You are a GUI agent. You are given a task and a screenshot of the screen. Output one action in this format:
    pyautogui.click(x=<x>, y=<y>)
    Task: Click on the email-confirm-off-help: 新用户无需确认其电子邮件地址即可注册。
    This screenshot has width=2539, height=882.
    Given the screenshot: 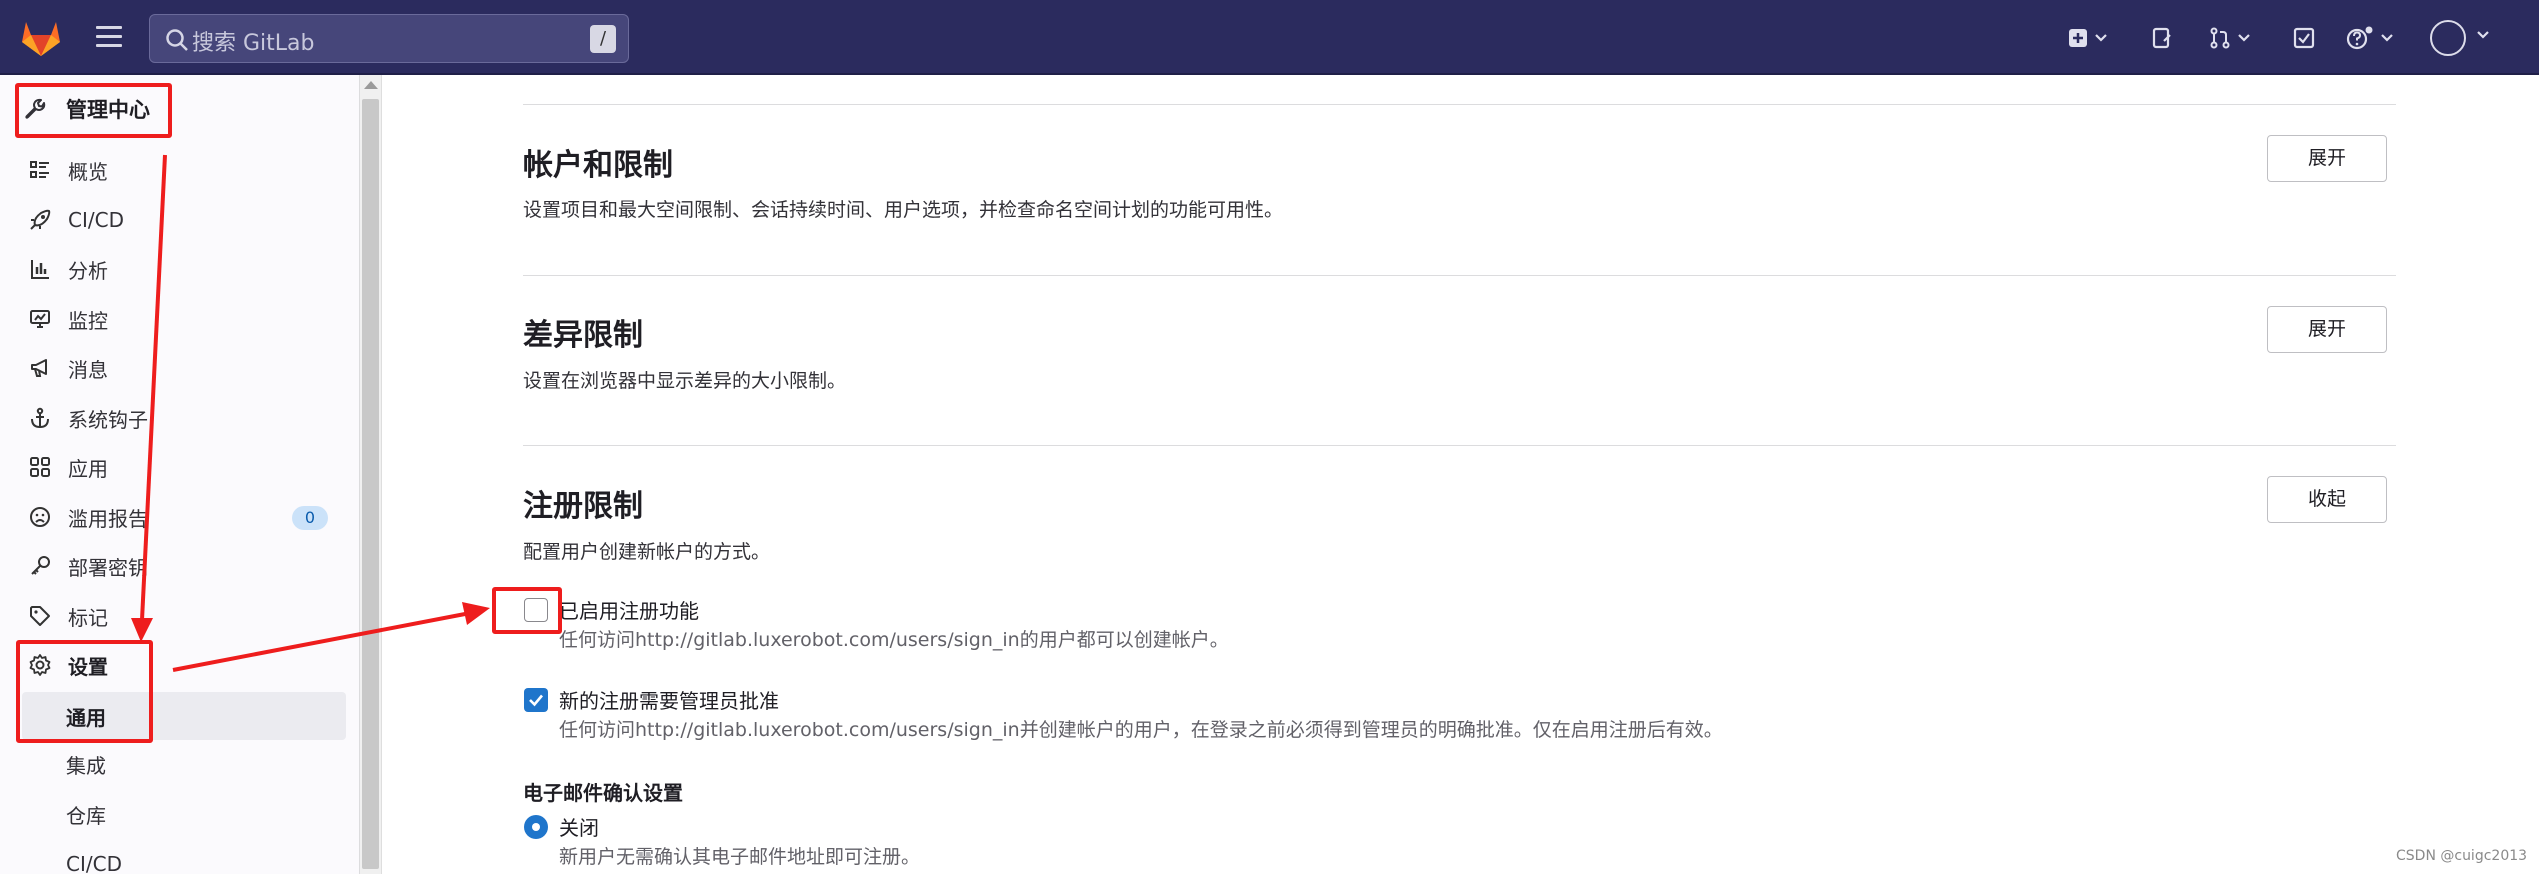 What is the action you would take?
    pyautogui.click(x=740, y=857)
    